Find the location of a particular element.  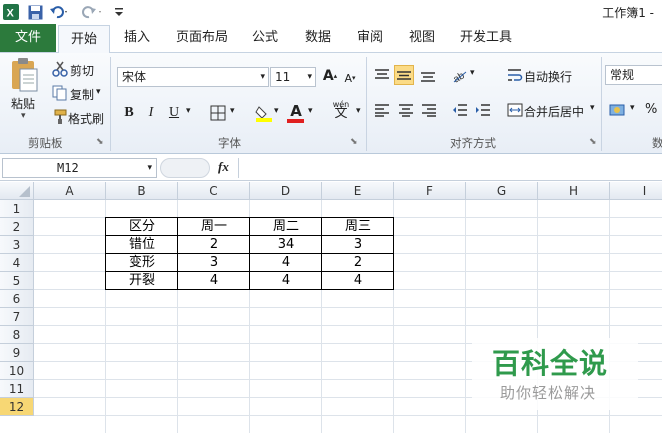

table-header-cell: 周三 is located at coordinates (358, 227).